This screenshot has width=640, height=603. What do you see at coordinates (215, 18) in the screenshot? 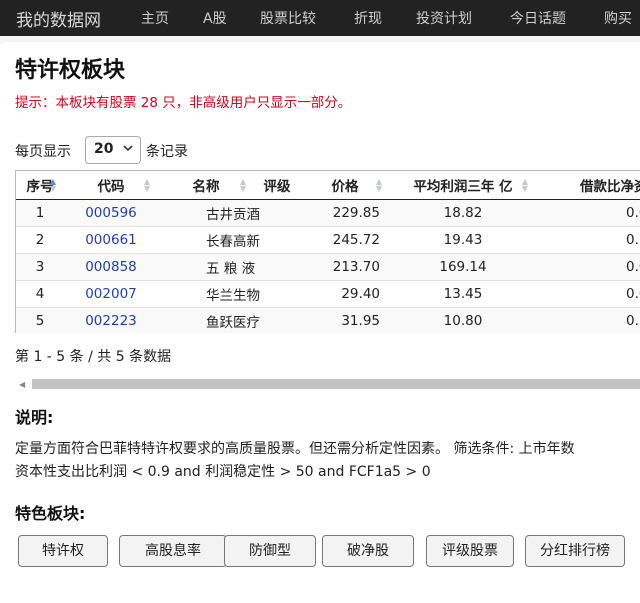
I see `nav-a-shares: A股` at bounding box center [215, 18].